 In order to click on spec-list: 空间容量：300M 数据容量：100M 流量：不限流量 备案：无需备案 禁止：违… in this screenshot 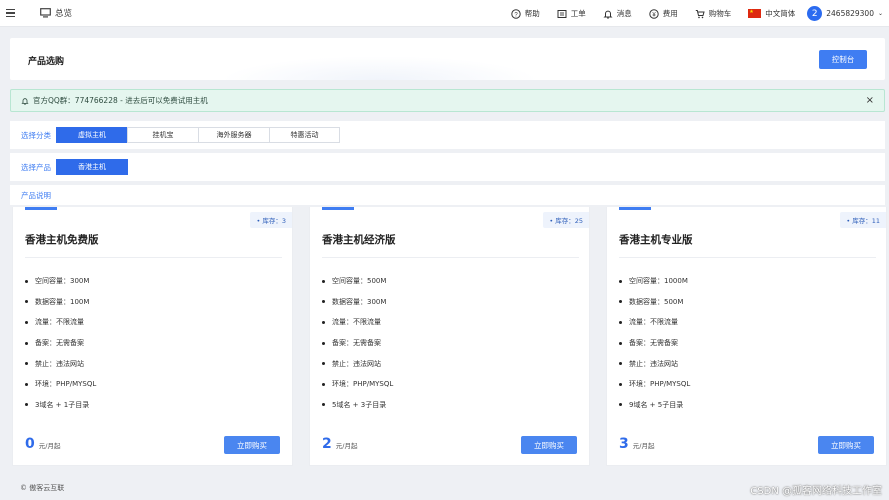, I will do `click(60, 343)`.